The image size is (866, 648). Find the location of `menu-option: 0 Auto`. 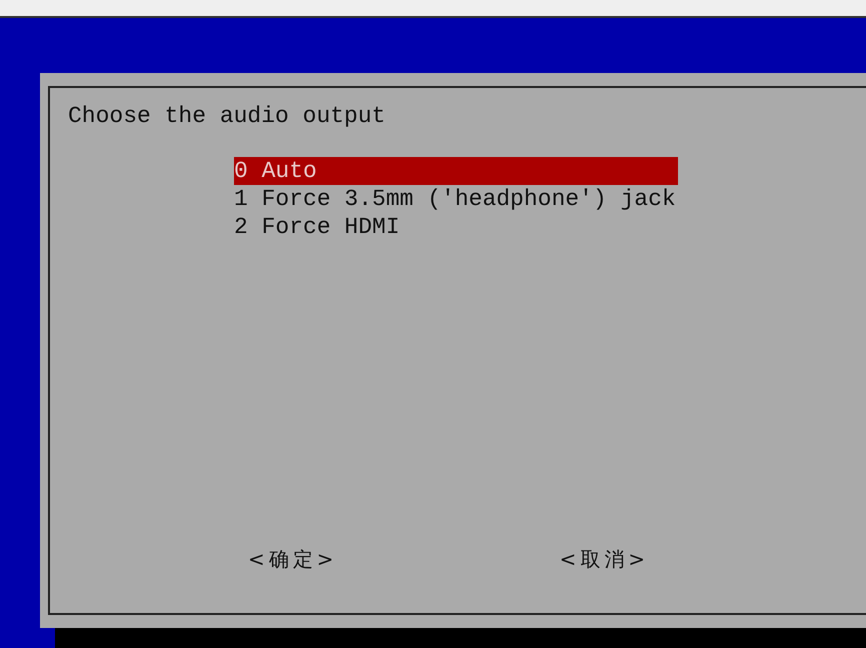

menu-option: 0 Auto is located at coordinates (456, 171).